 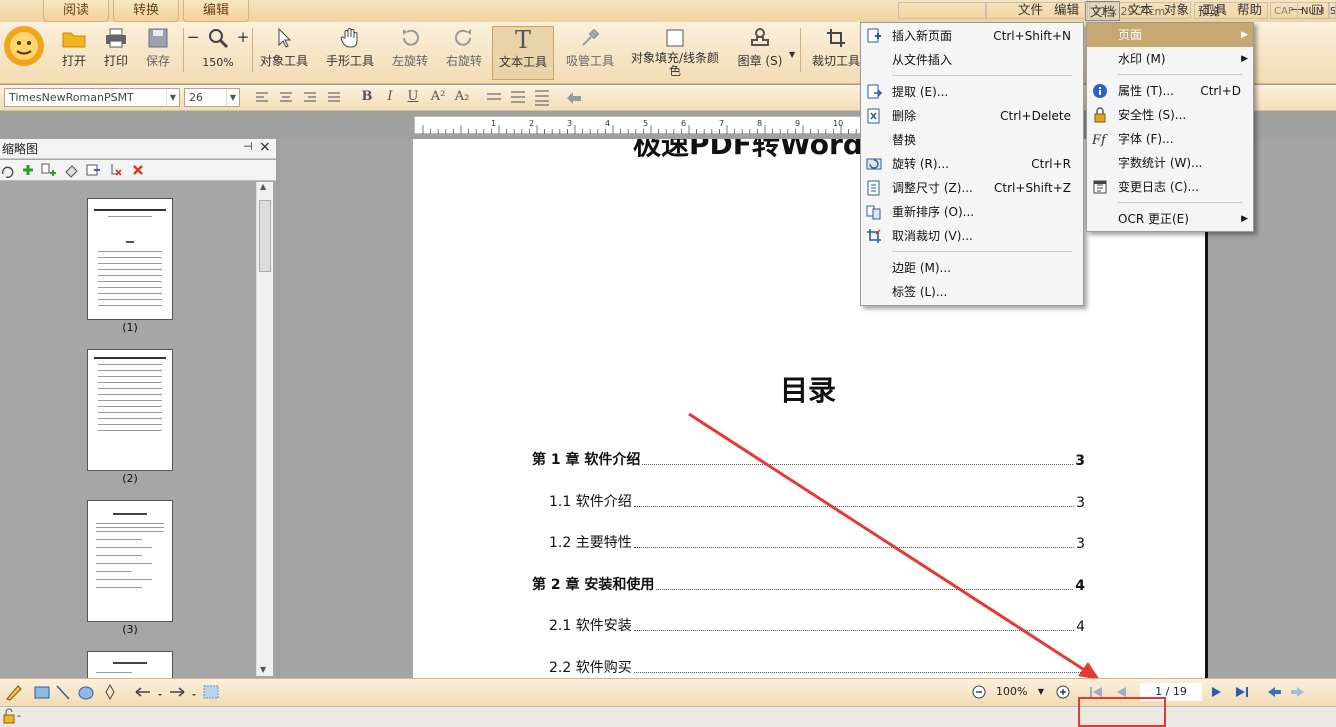 I want to click on open-button: 打开, so click(x=74, y=46).